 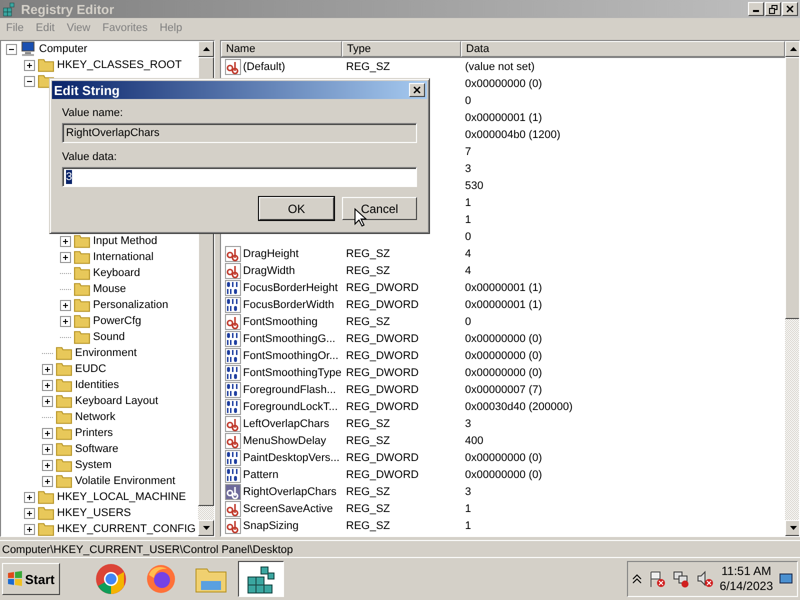 What do you see at coordinates (792, 188) in the screenshot?
I see `scrollbar-thumb` at bounding box center [792, 188].